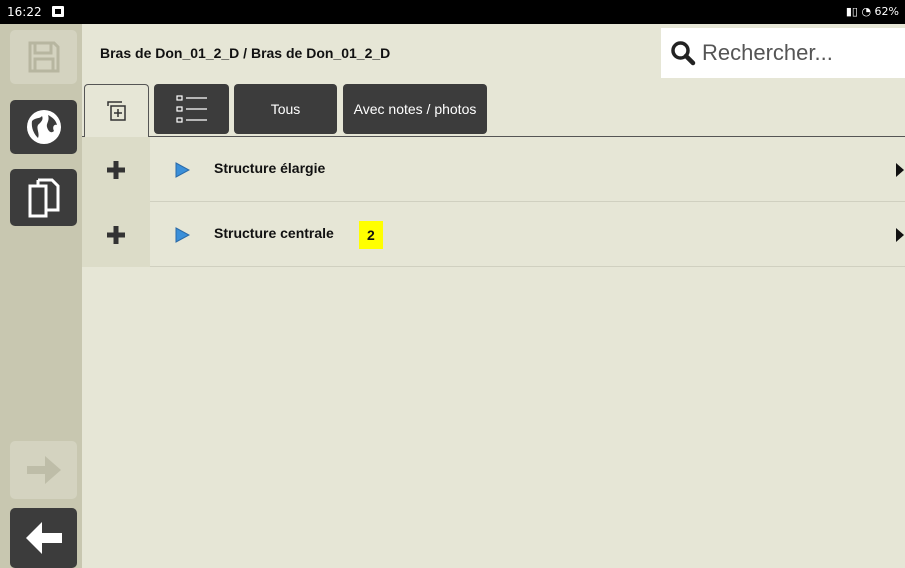 The height and width of the screenshot is (568, 905). Describe the element at coordinates (58, 11) in the screenshot. I see `notification-icon` at that location.